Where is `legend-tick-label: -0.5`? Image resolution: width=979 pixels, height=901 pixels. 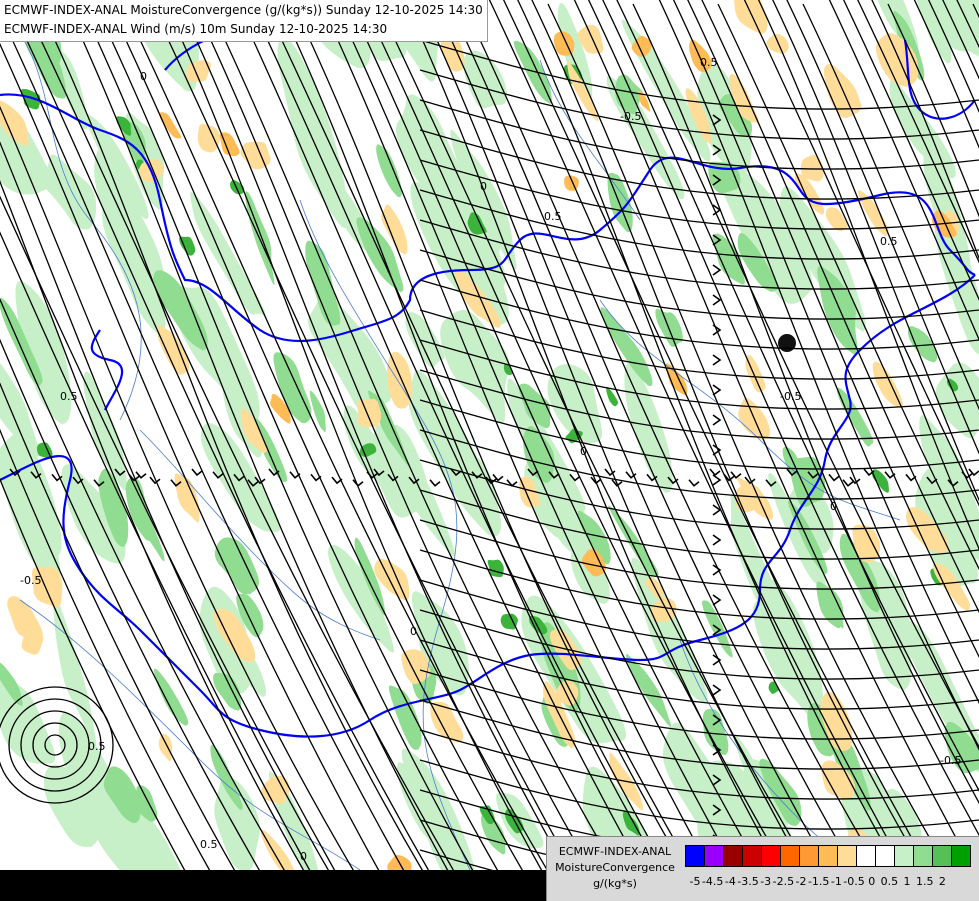 legend-tick-label: -0.5 is located at coordinates (854, 881).